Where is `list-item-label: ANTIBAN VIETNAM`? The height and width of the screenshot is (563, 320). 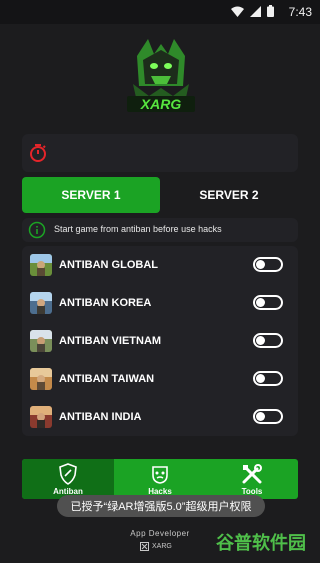 list-item-label: ANTIBAN VIETNAM is located at coordinates (110, 341).